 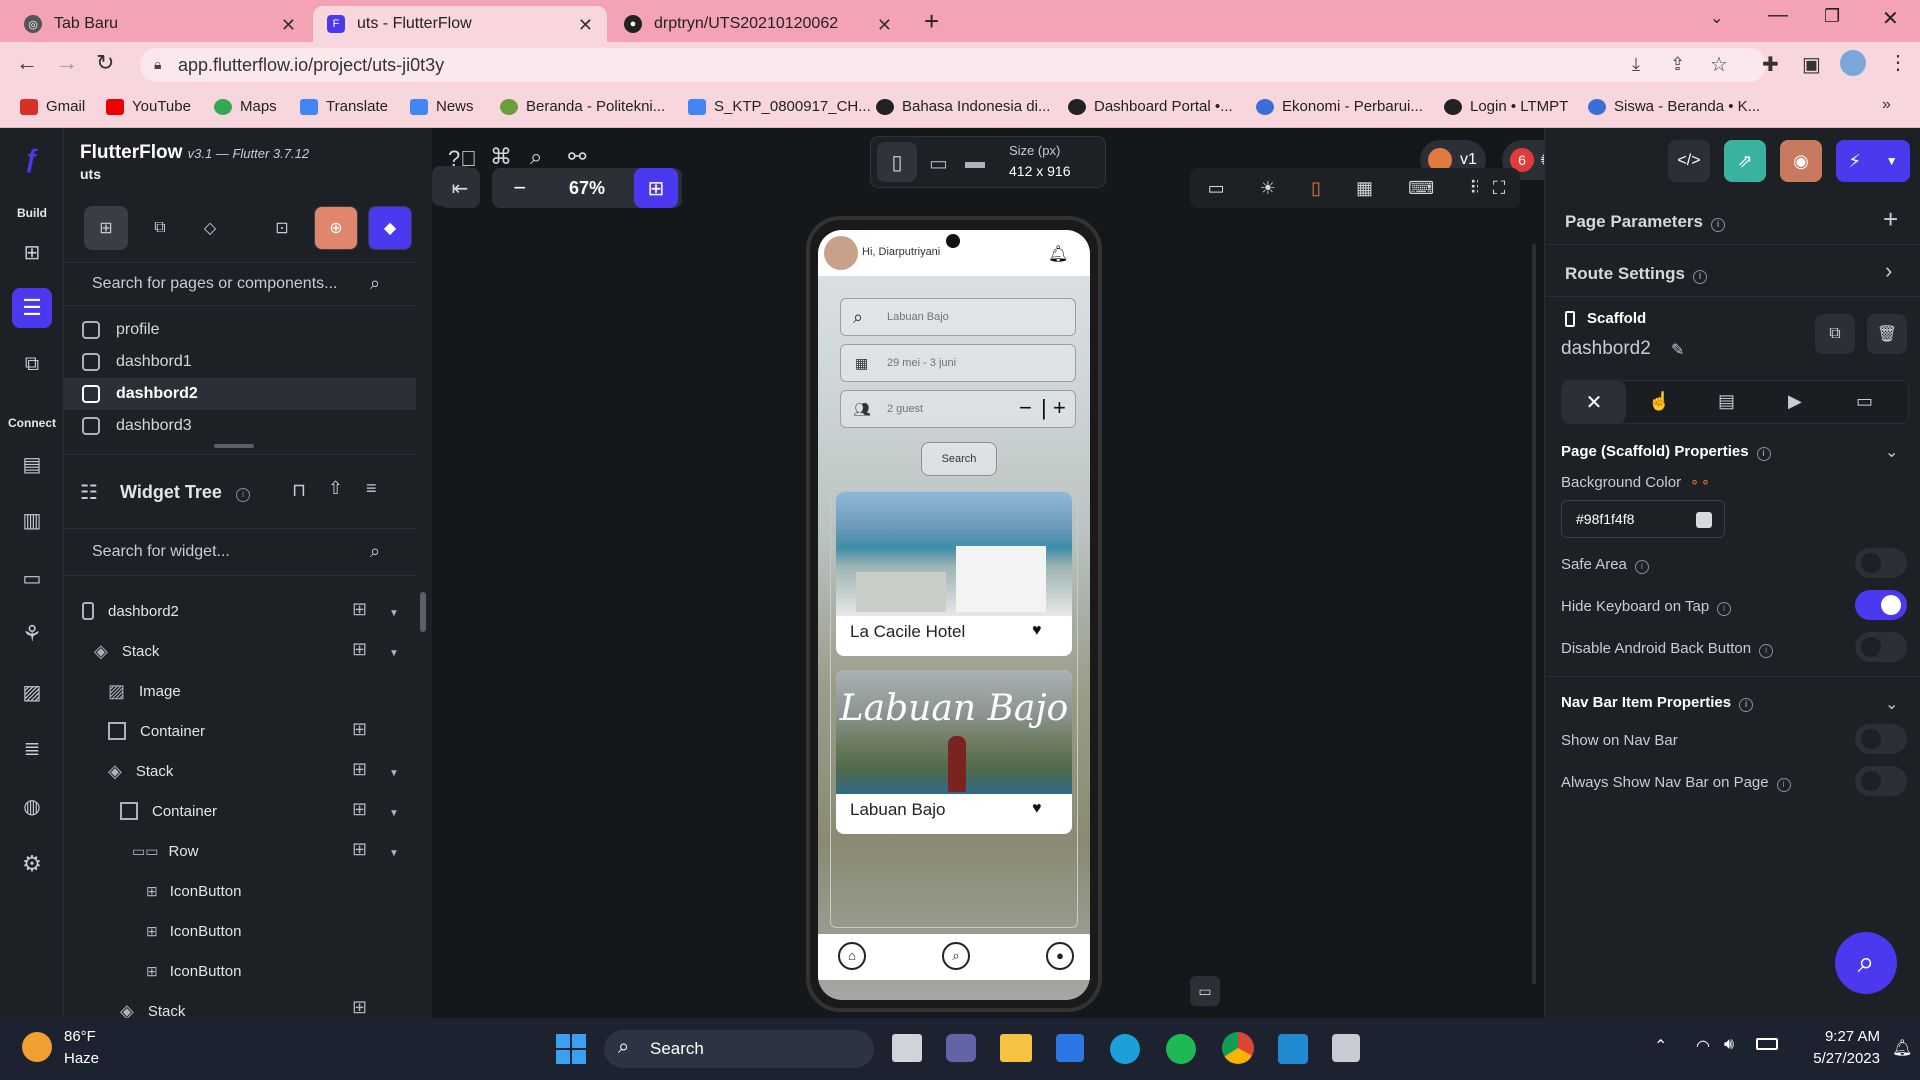 What do you see at coordinates (1726, 401) in the screenshot?
I see `tab-backend-query: ▤` at bounding box center [1726, 401].